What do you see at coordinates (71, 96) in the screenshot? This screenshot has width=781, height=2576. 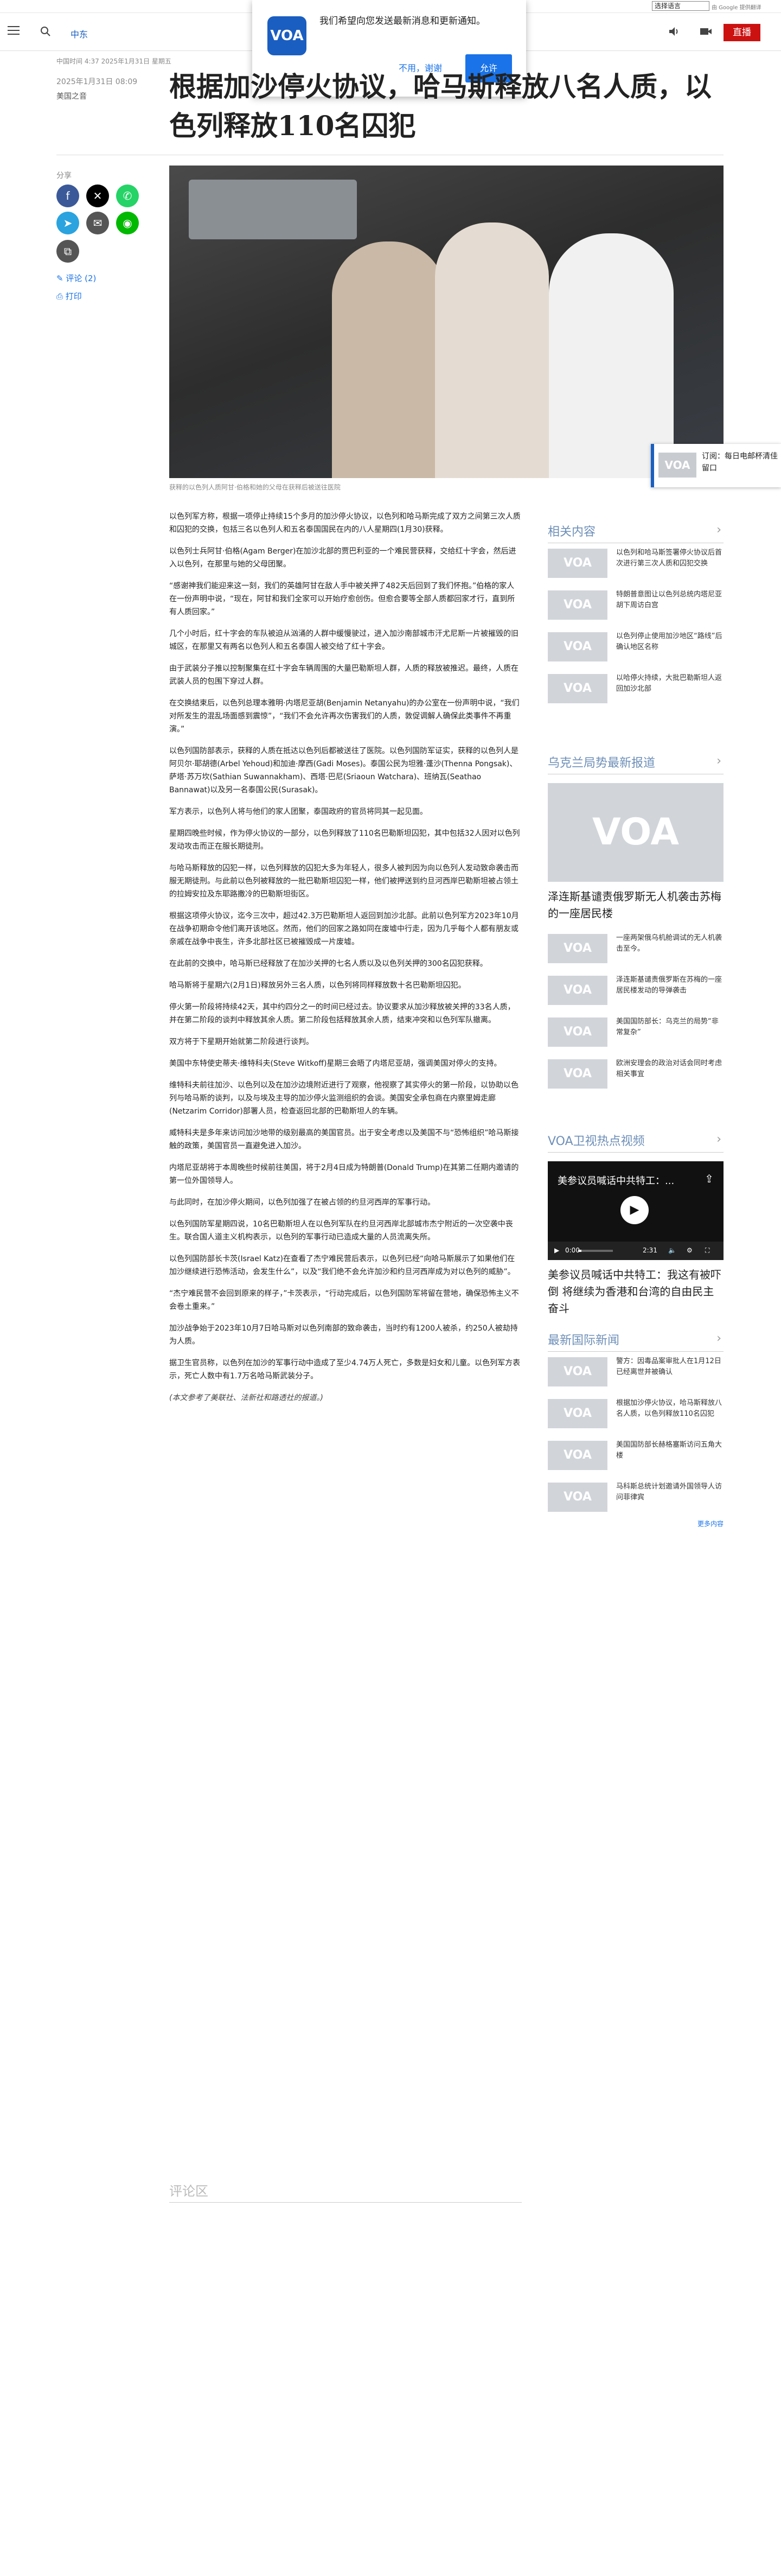 I see `author-name: 美国之音` at bounding box center [71, 96].